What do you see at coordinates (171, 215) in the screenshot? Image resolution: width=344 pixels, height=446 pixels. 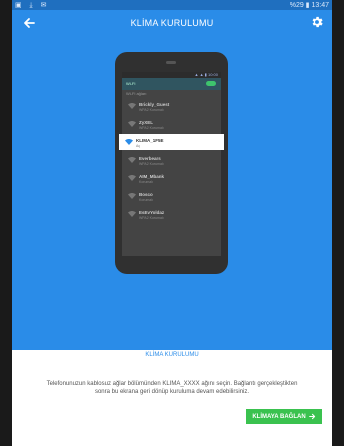 I see `network-item: EsEvYoldaz WPA2 Korumalı` at bounding box center [171, 215].